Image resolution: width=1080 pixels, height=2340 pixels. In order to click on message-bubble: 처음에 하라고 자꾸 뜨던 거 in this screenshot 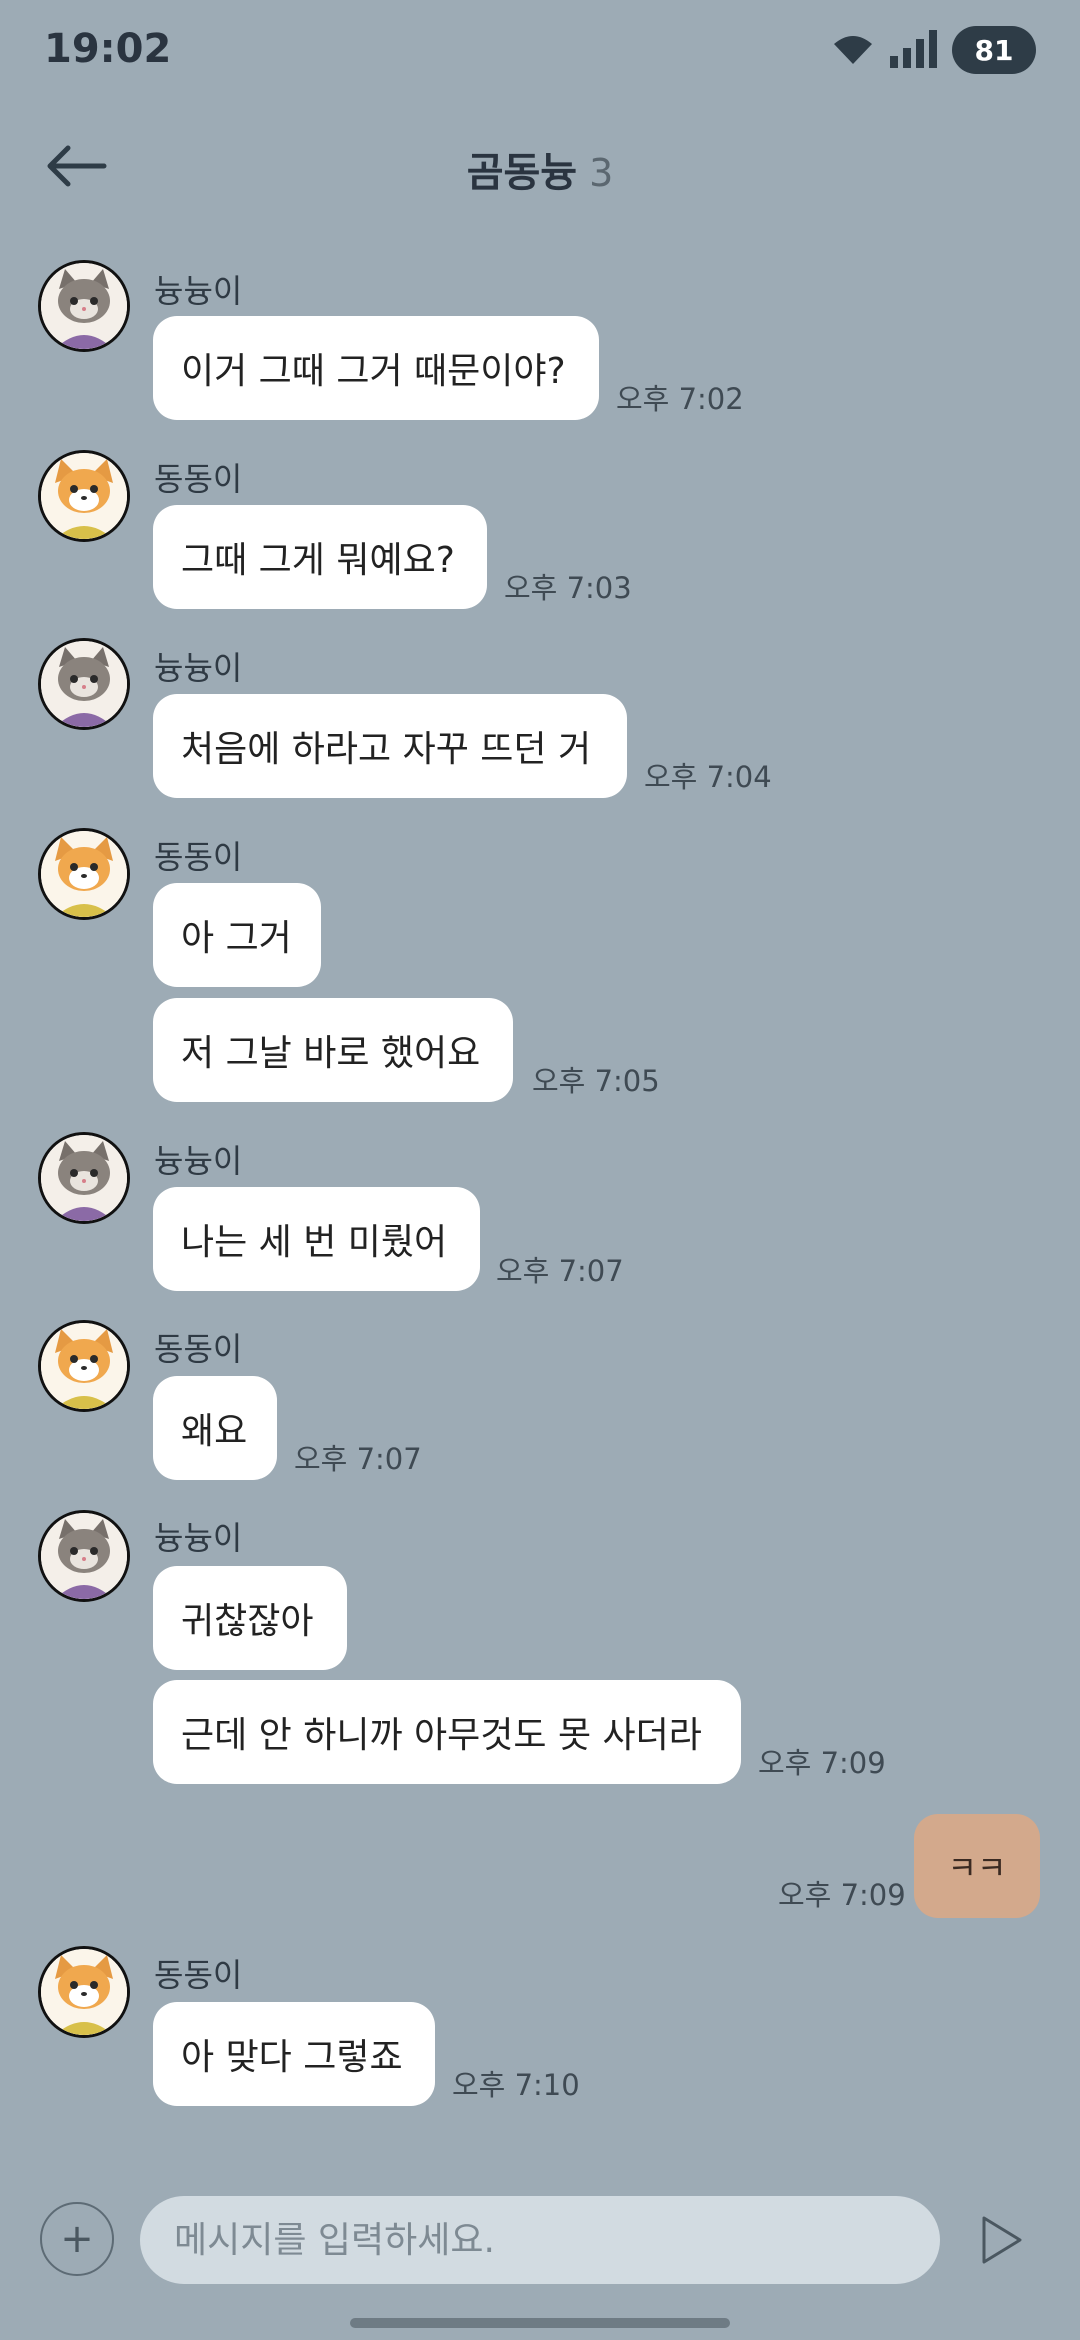, I will do `click(390, 746)`.